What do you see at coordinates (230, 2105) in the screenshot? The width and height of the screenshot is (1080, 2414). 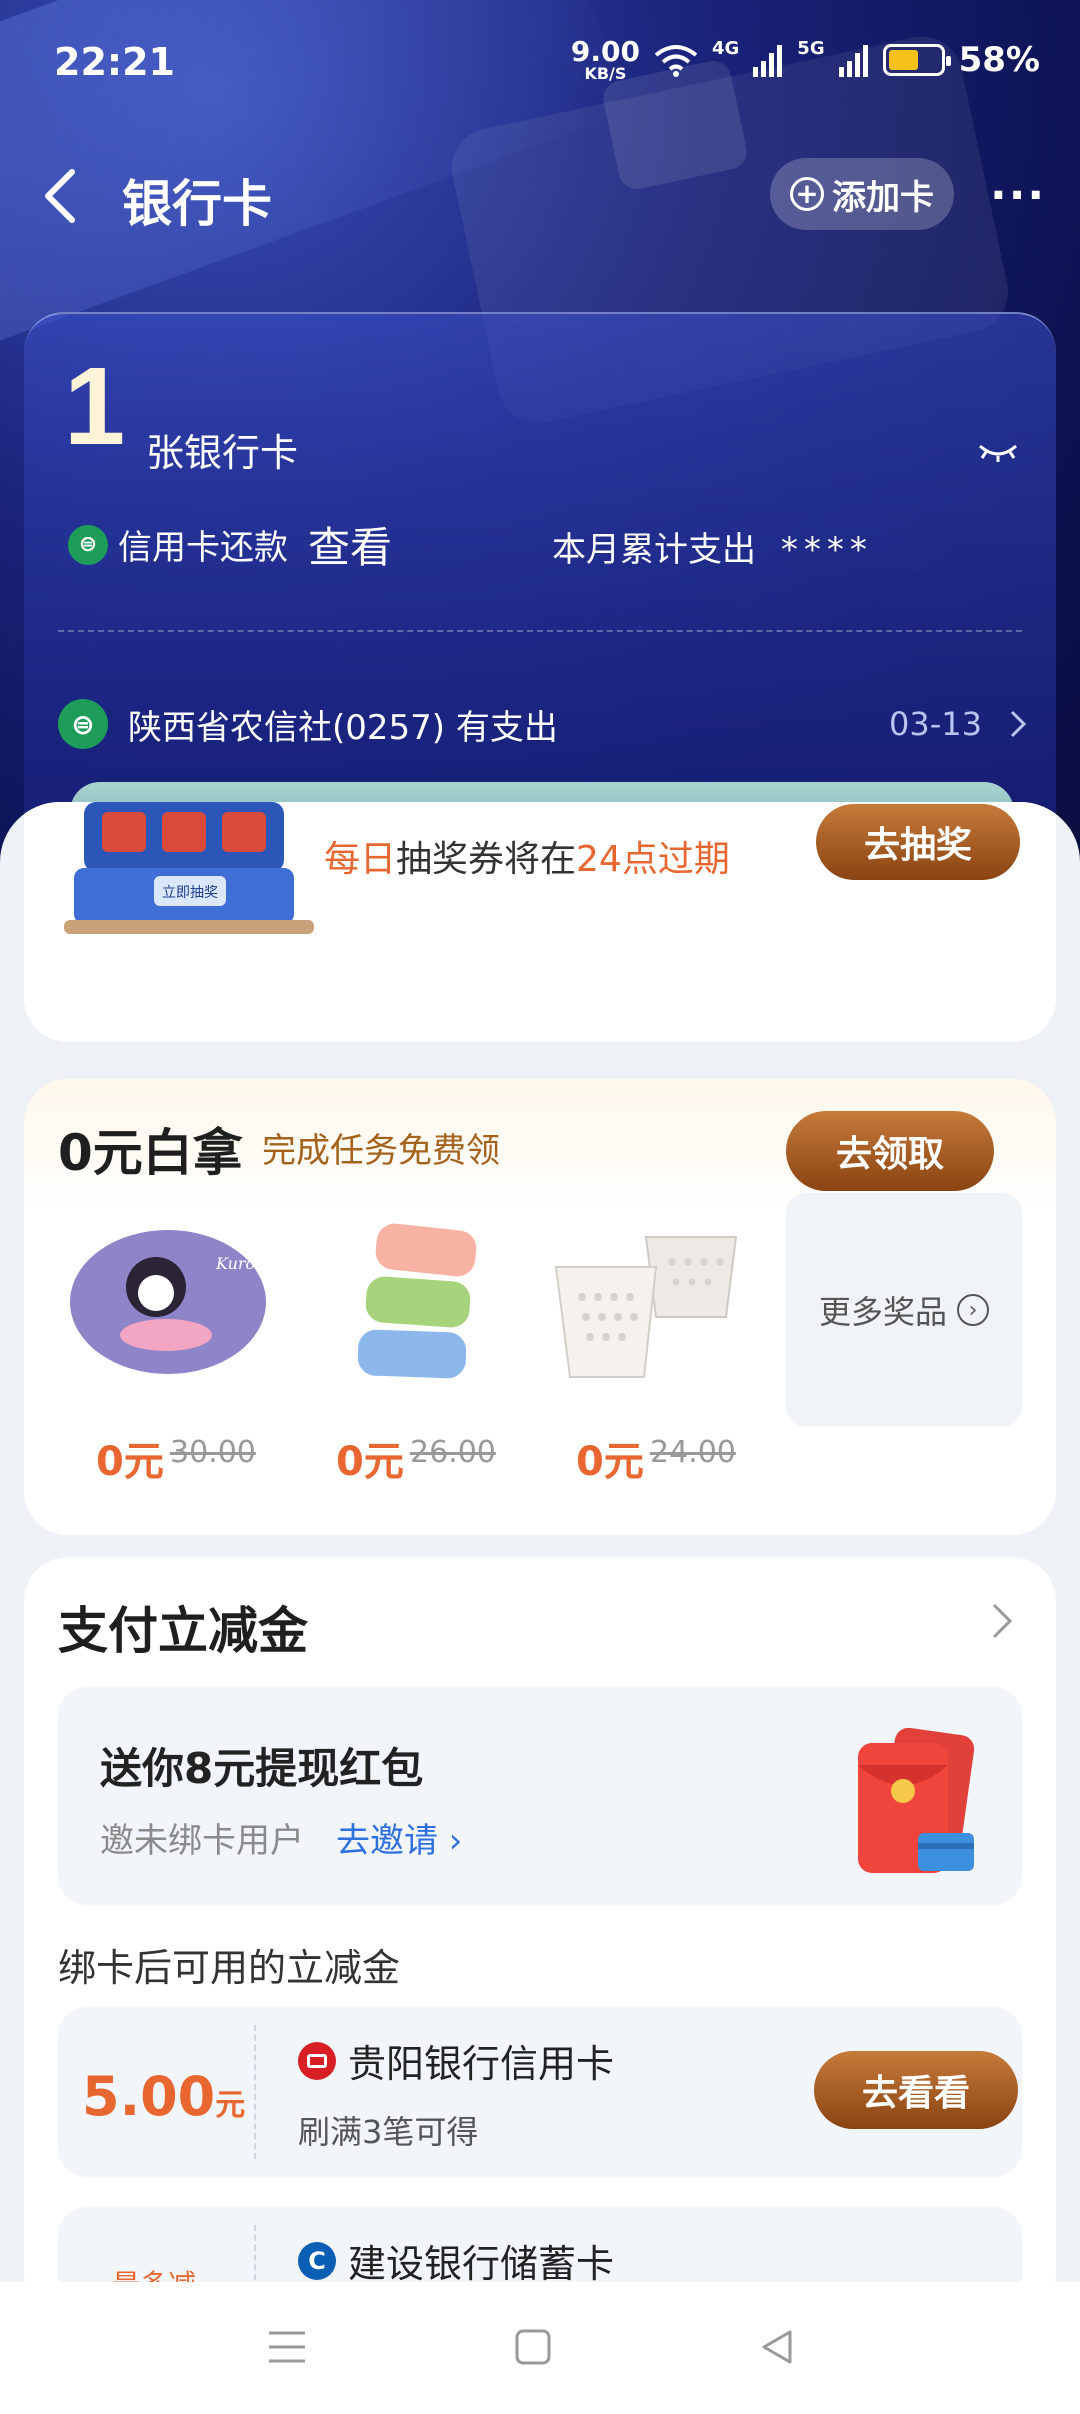 I see `coupon-unit: 元` at bounding box center [230, 2105].